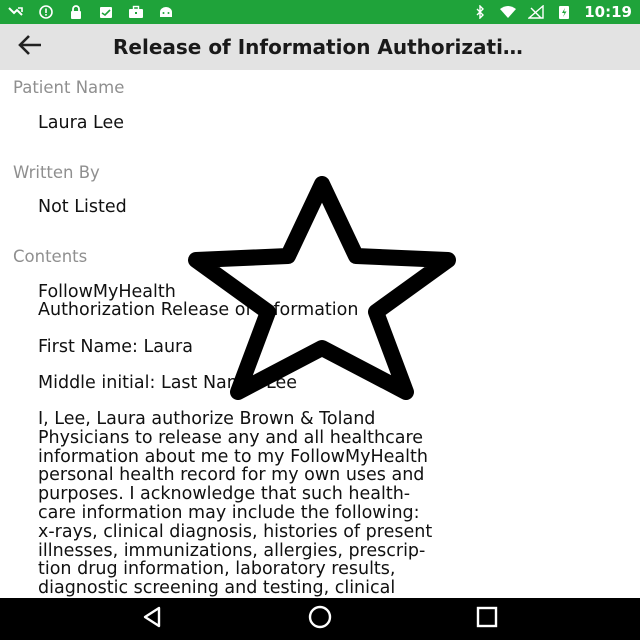 The height and width of the screenshot is (640, 640). What do you see at coordinates (320, 12) in the screenshot?
I see `status-bar: 10:19` at bounding box center [320, 12].